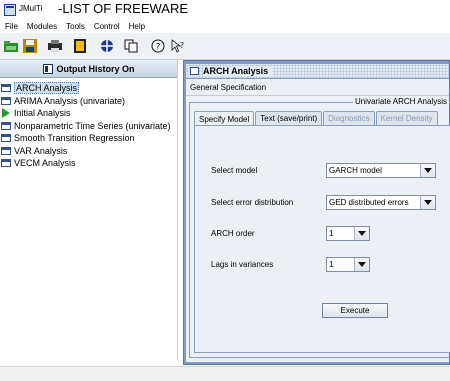  Describe the element at coordinates (355, 170) in the screenshot. I see `select-model-value: GARCH model` at that location.